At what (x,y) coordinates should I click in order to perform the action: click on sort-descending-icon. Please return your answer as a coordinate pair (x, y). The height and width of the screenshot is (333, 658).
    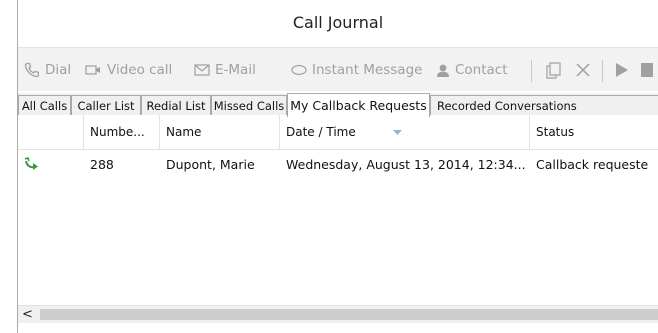
    Looking at the image, I should click on (397, 129).